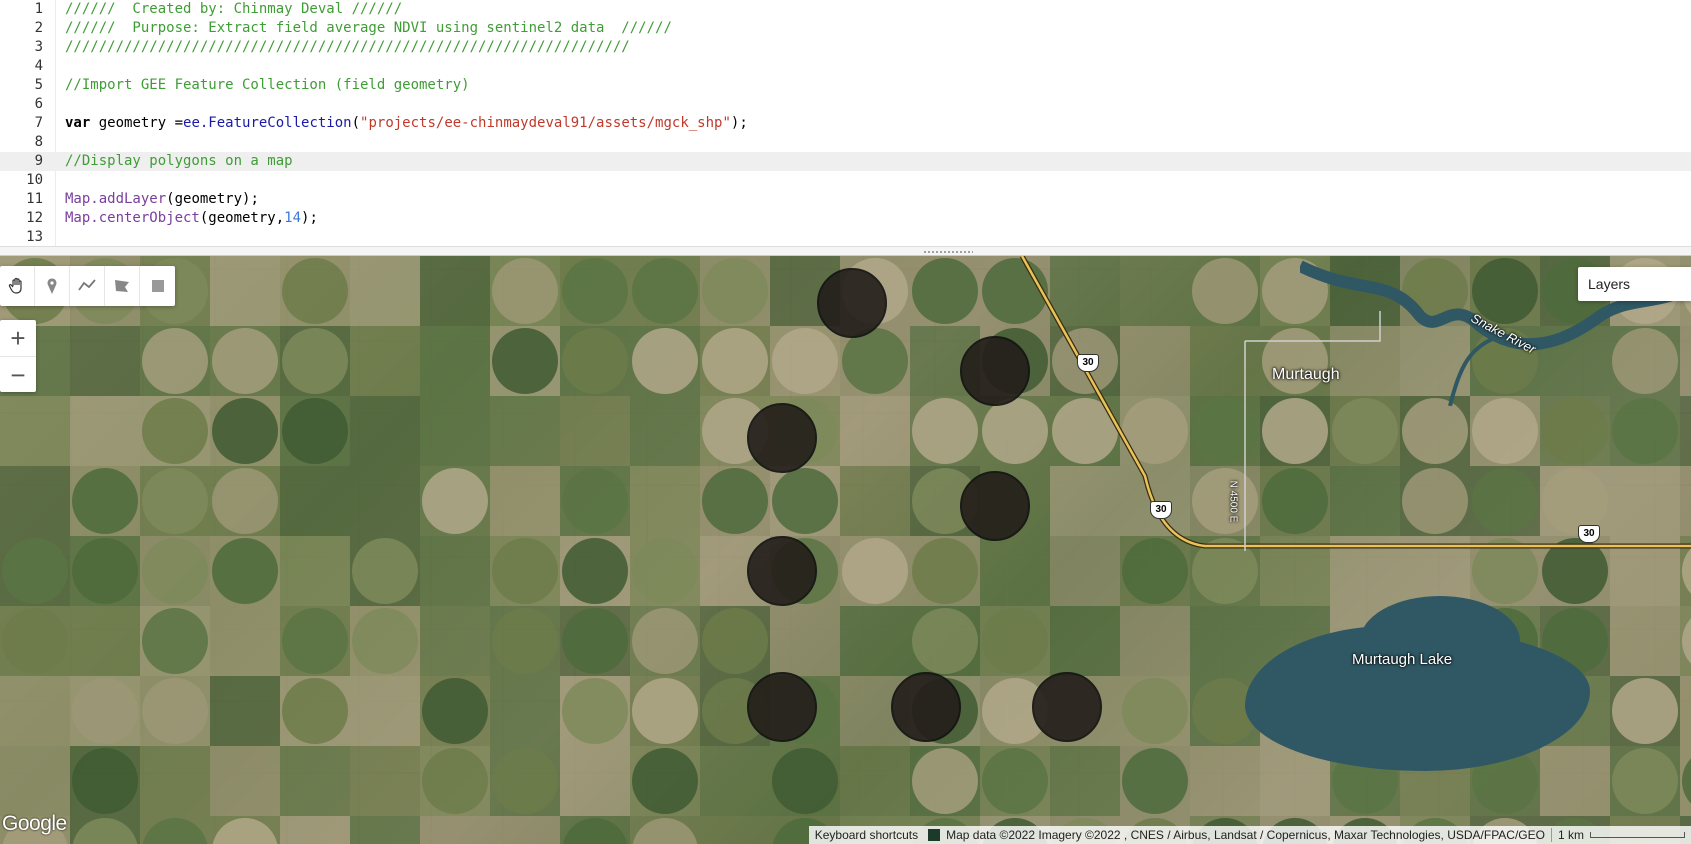 This screenshot has width=1691, height=844. I want to click on code-line: 11 Map.addLayer(geometry);, so click(845, 199).